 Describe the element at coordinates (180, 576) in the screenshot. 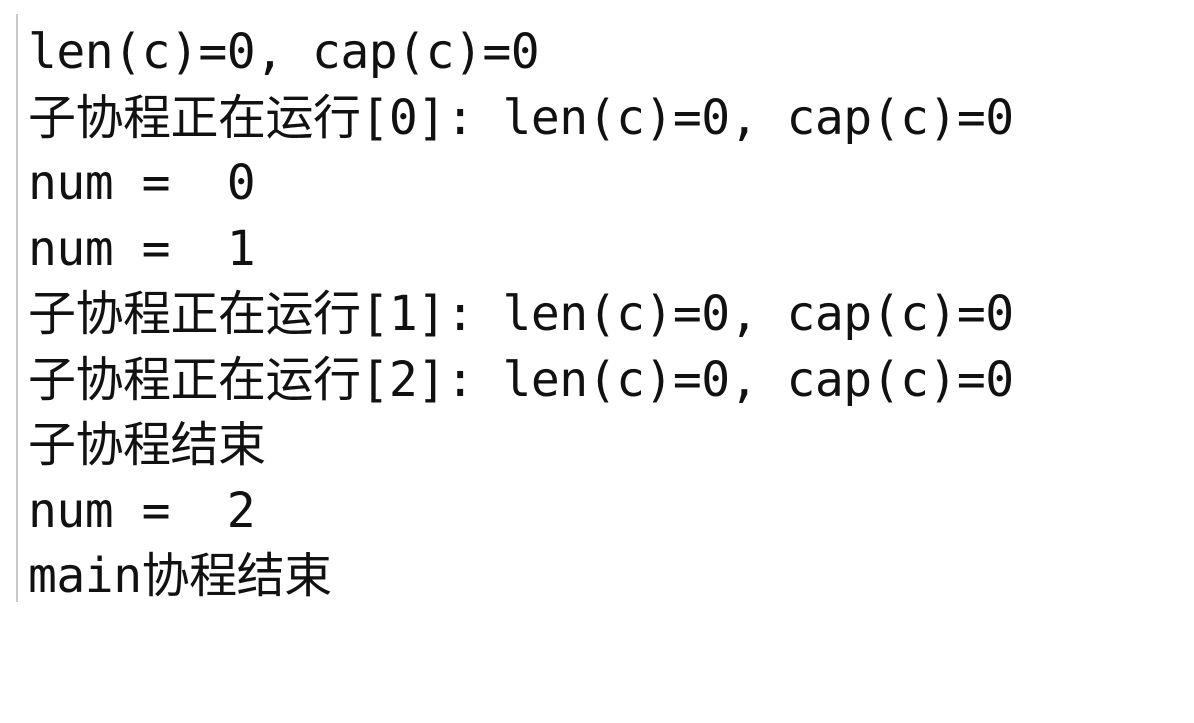

I see `console-line: main协程结束` at that location.